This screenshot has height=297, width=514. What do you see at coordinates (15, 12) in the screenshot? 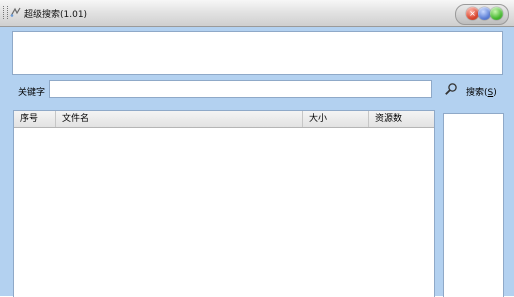
I see `app-icon` at bounding box center [15, 12].